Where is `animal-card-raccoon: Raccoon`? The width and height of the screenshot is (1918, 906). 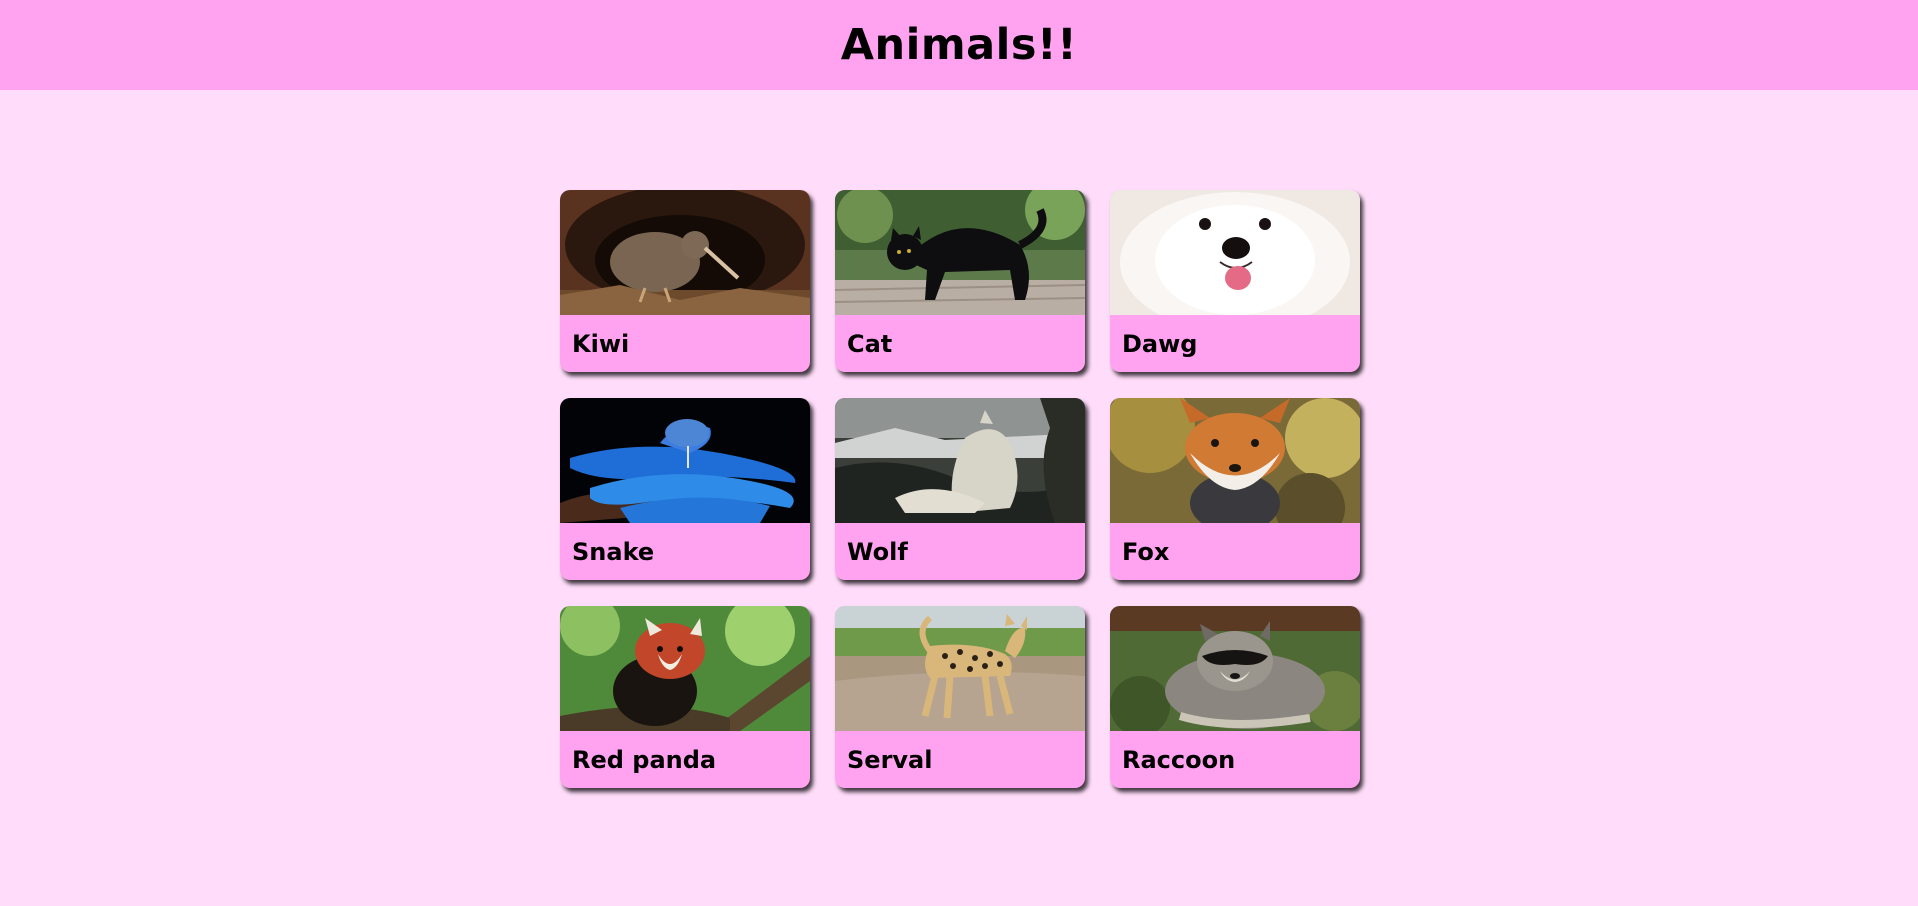
animal-card-raccoon: Raccoon is located at coordinates (1235, 697).